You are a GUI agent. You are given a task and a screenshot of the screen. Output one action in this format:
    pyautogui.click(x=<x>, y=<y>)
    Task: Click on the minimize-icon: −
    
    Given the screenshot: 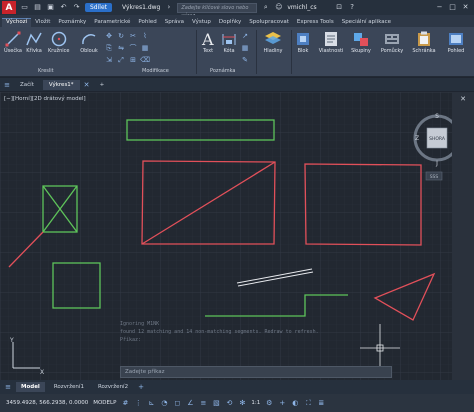 What is the action you would take?
    pyautogui.click(x=439, y=7)
    